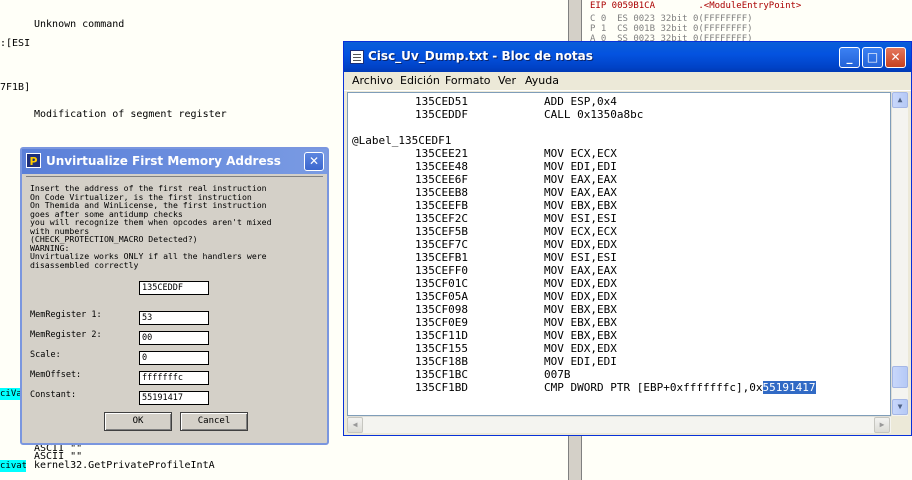 The image size is (912, 480). What do you see at coordinates (174, 318) in the screenshot?
I see `memregister1-input: 53` at bounding box center [174, 318].